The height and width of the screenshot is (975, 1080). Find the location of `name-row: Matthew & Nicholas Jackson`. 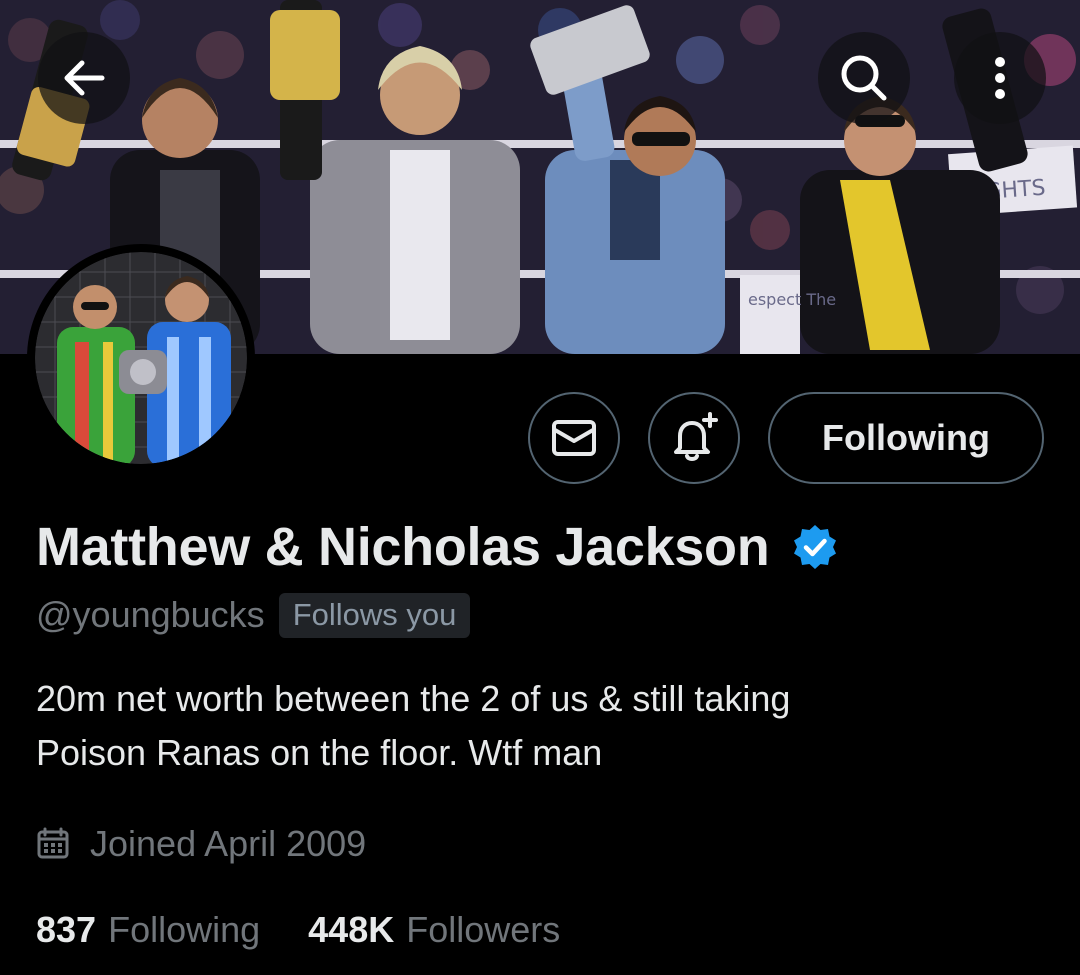

name-row: Matthew & Nicholas Jackson is located at coordinates (437, 547).